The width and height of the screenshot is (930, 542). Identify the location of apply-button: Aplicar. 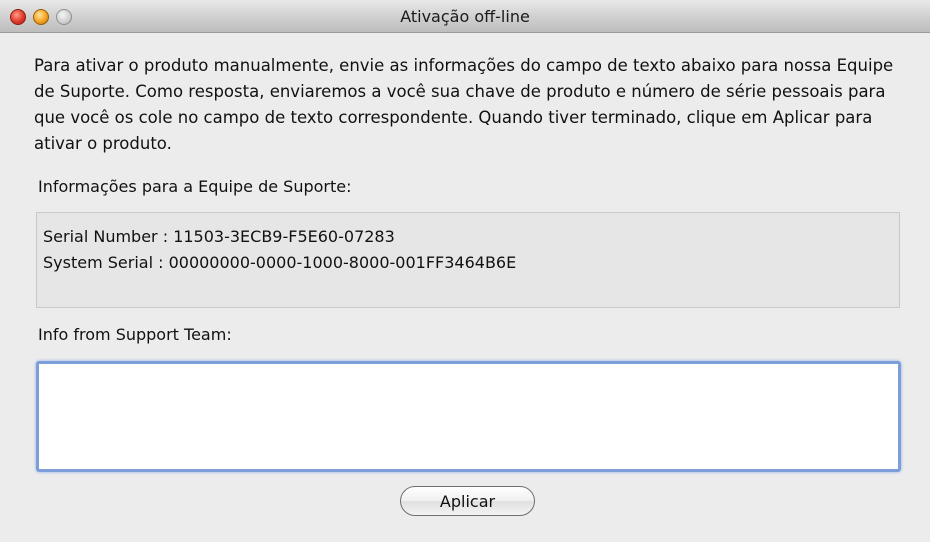
(467, 501).